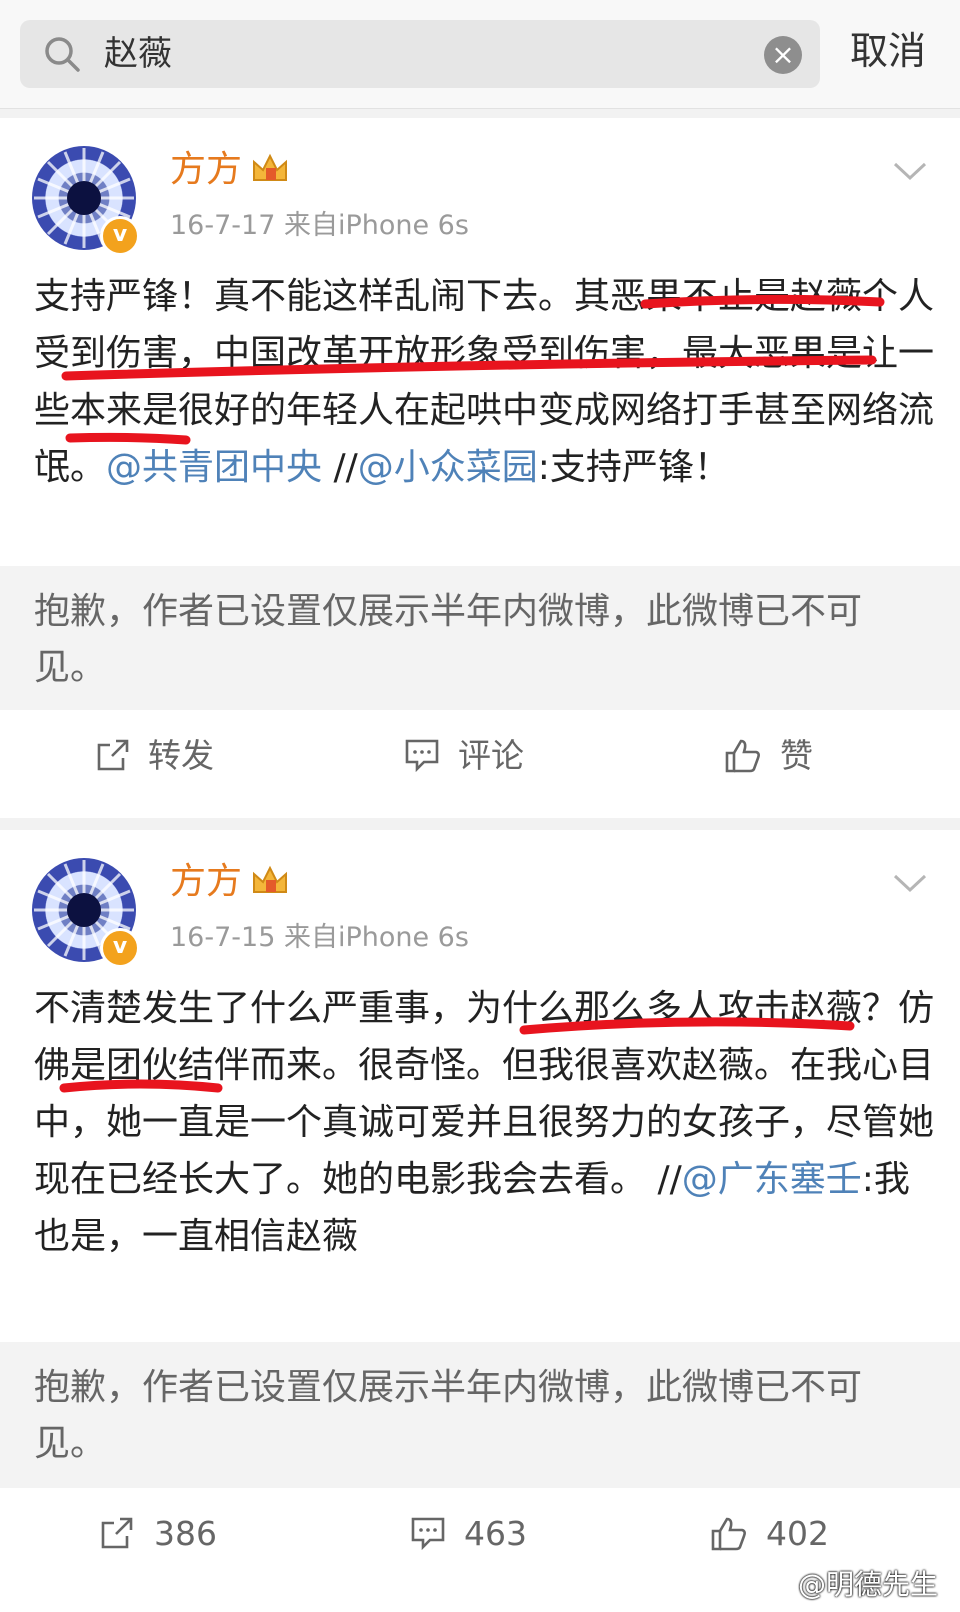 This screenshot has height=1612, width=960. Describe the element at coordinates (319, 225) in the screenshot. I see `post-meta: 16-7-17 来自iPhone 6s` at that location.